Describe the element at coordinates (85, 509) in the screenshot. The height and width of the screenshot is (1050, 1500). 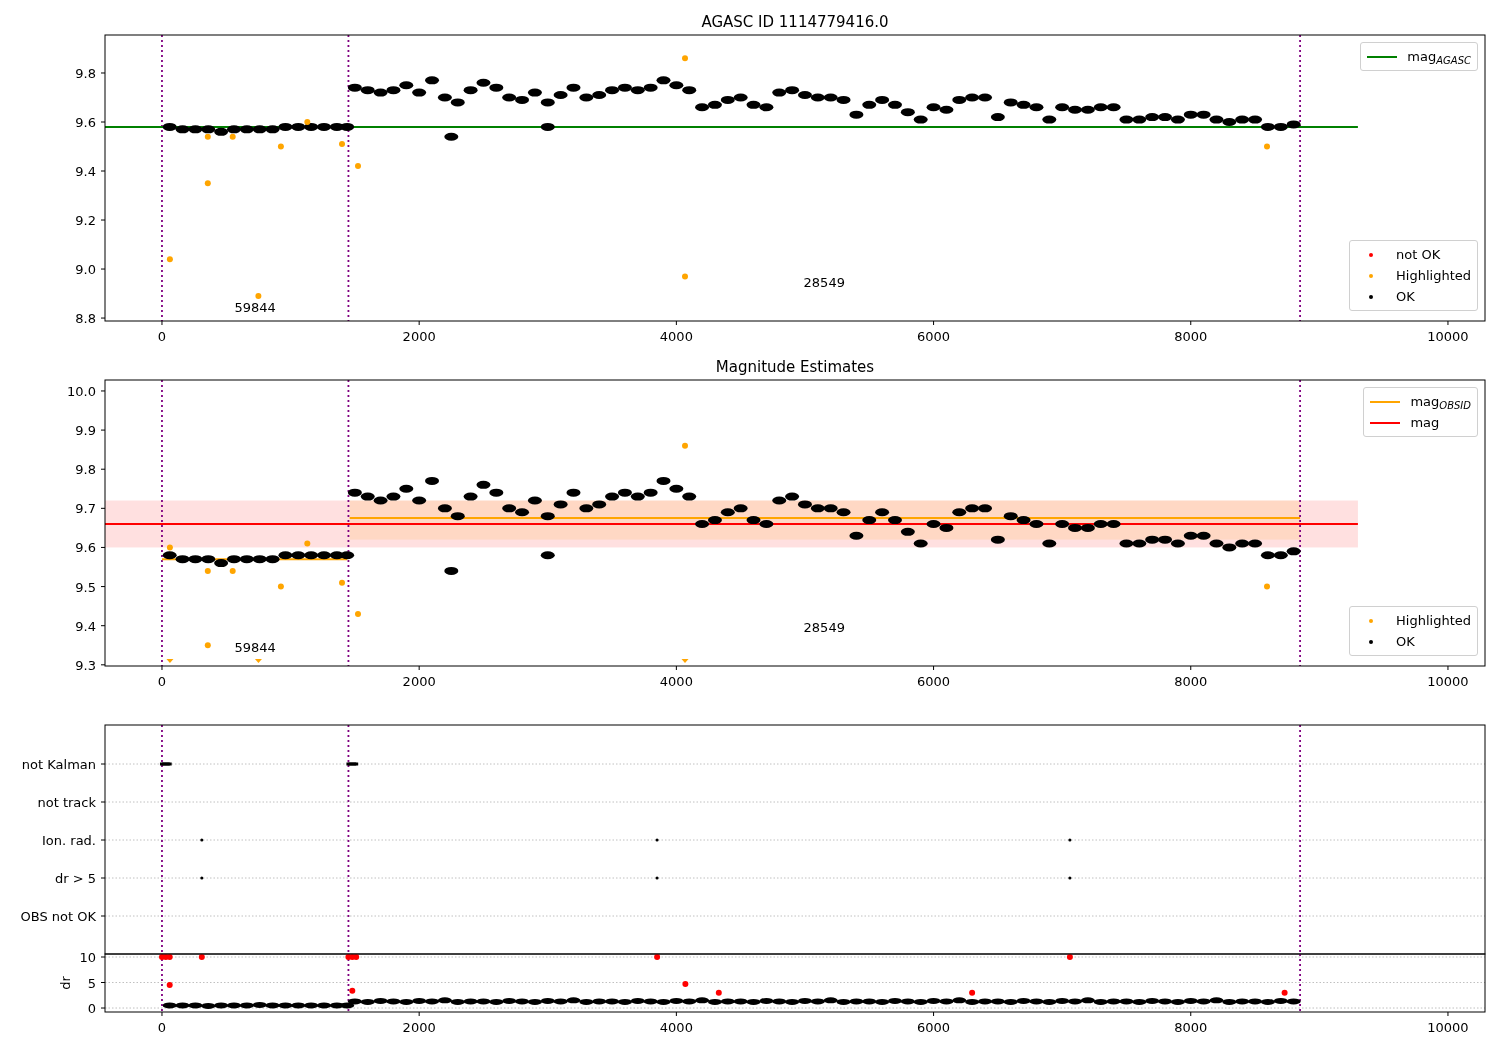
I see `tick-label: 9.7` at that location.